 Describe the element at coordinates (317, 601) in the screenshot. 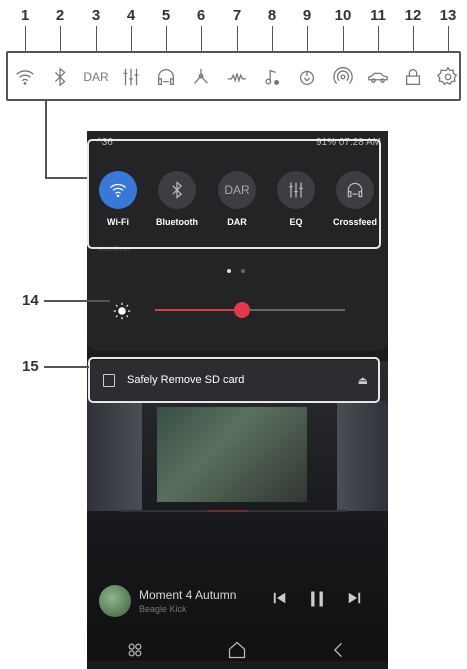

I see `pause-icon` at that location.